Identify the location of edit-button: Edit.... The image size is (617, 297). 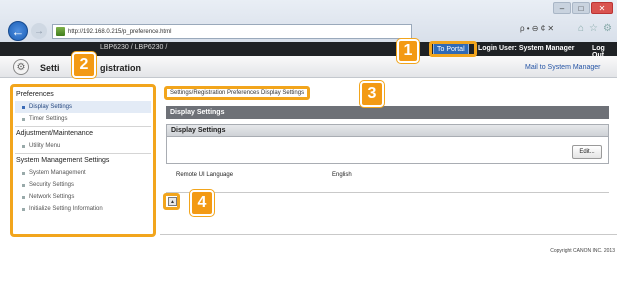
(587, 152).